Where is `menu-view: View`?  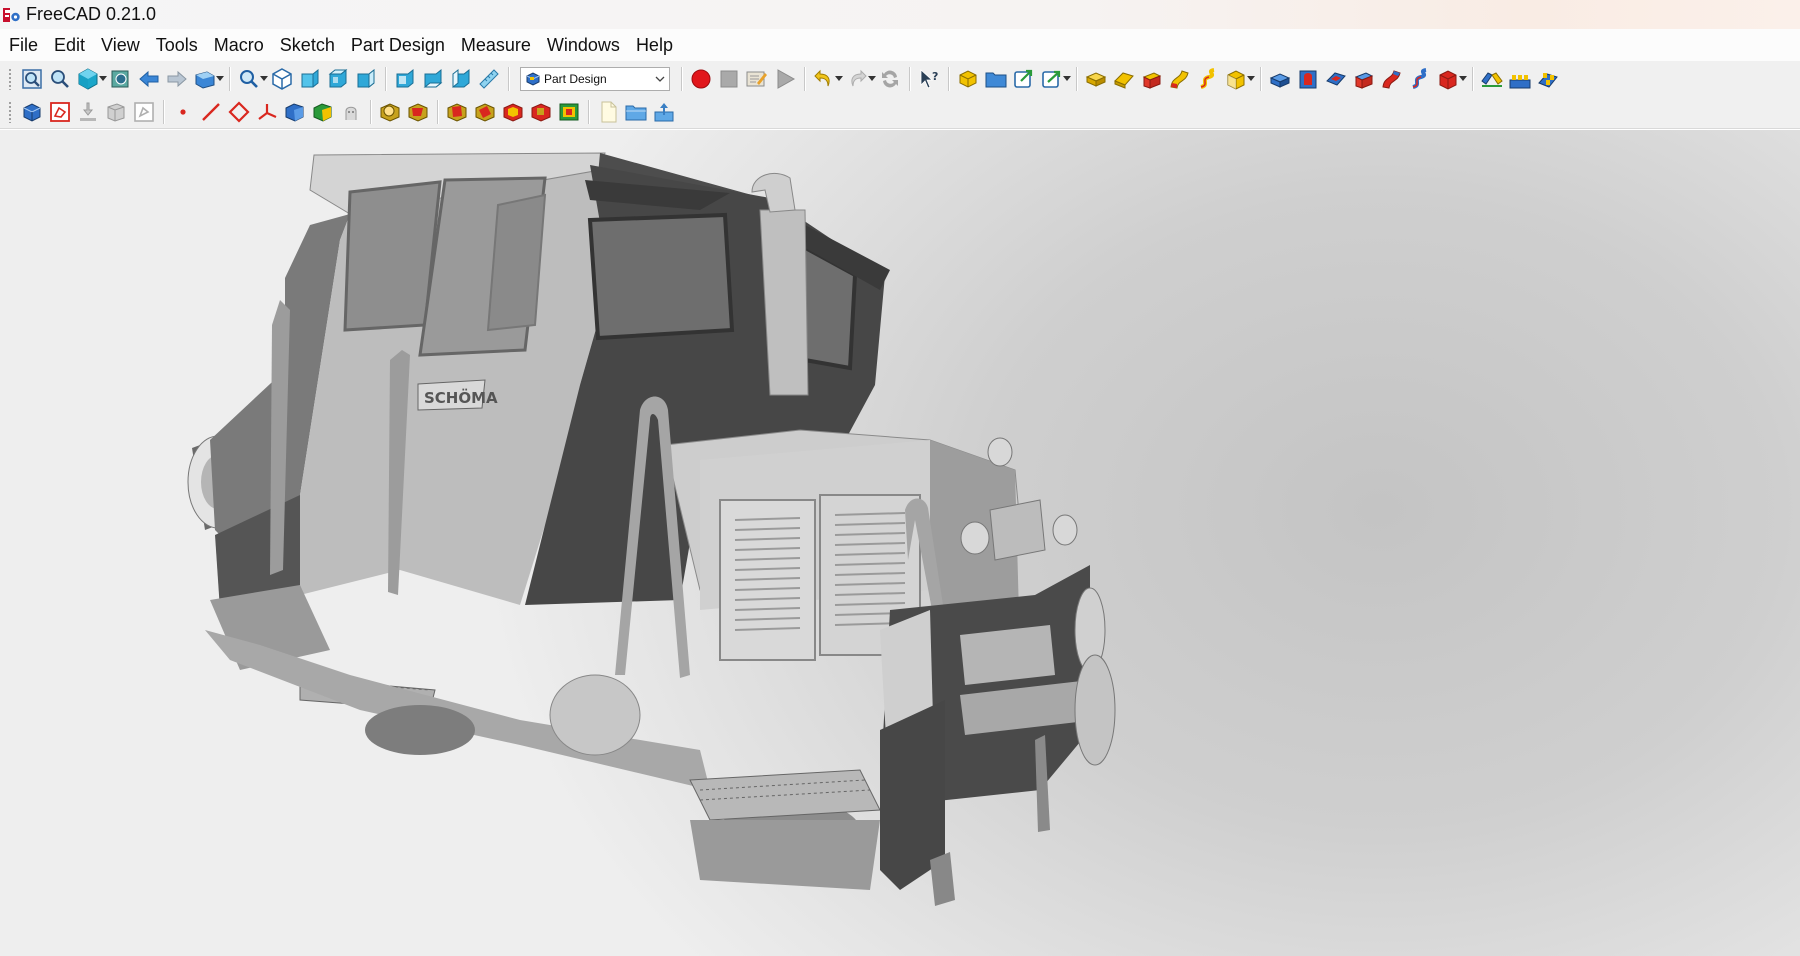
menu-view: View is located at coordinates (120, 45).